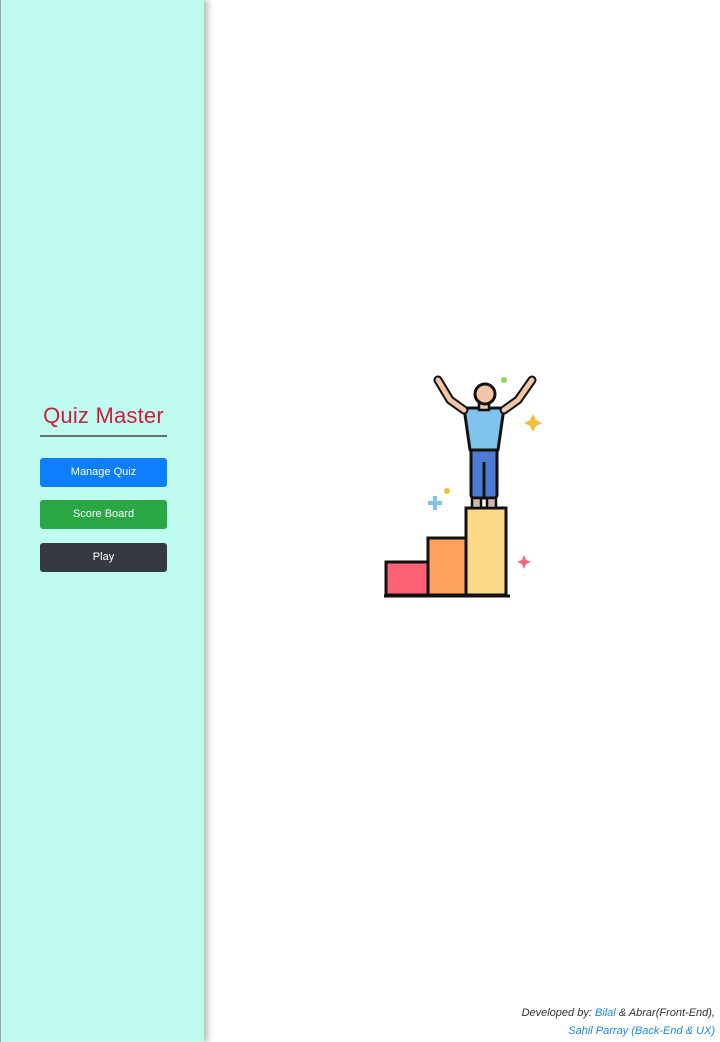 The width and height of the screenshot is (720, 1042). Describe the element at coordinates (641, 1031) in the screenshot. I see `dev-link-sahil: Sahil Parray (Back-End & UX)` at that location.